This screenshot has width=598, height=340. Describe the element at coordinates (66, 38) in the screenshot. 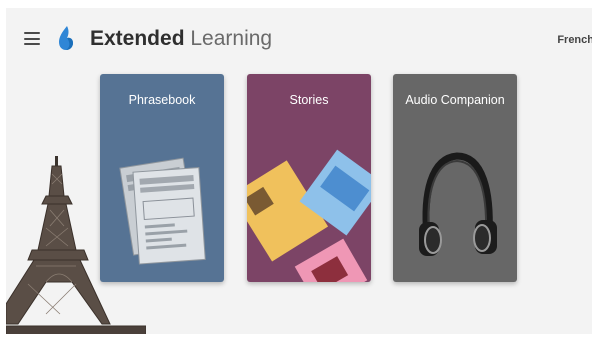

I see `droplet-logo-icon` at that location.